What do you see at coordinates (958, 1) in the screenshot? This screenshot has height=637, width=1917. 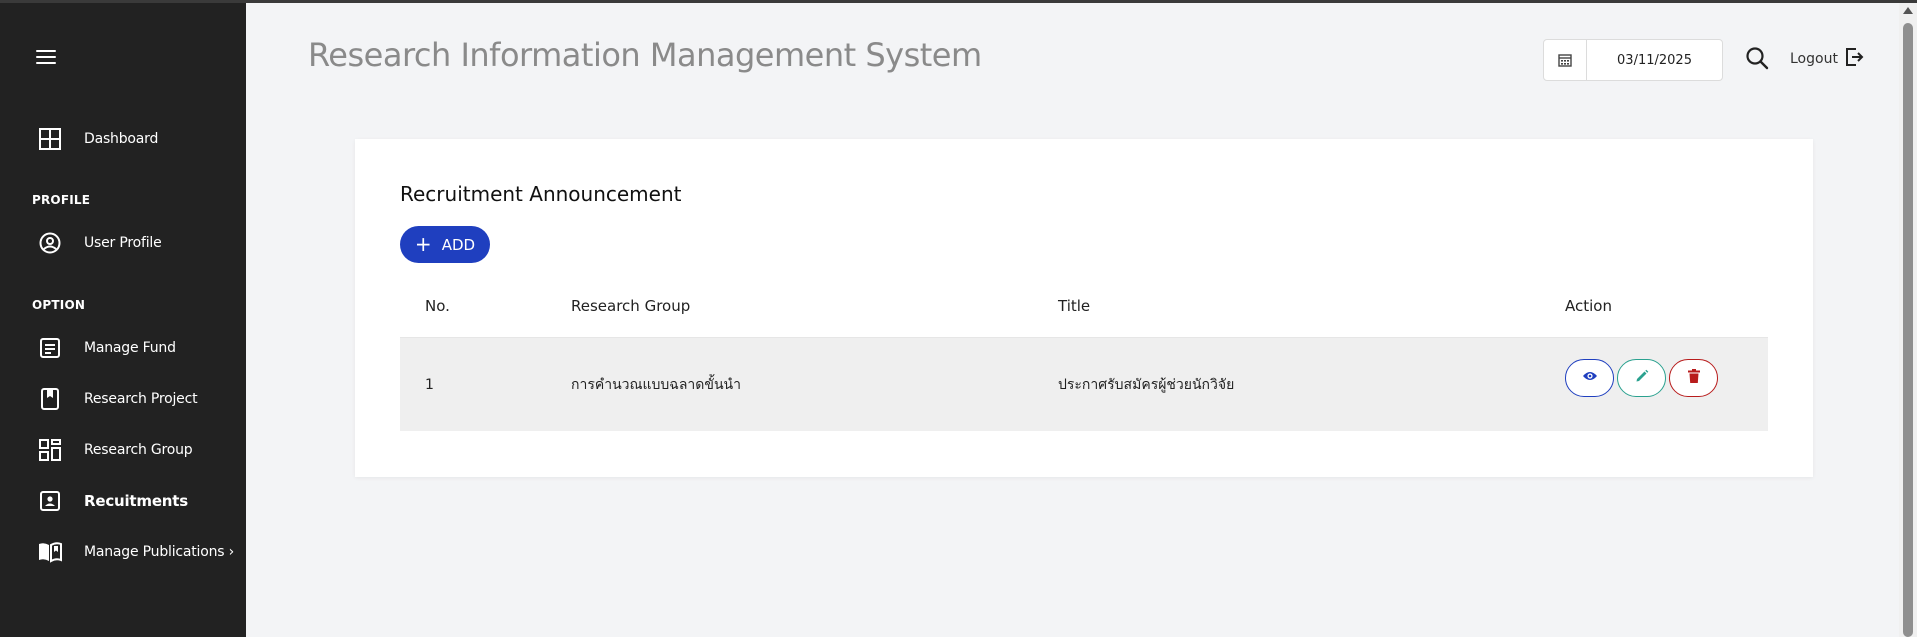 I see `window-top-border` at bounding box center [958, 1].